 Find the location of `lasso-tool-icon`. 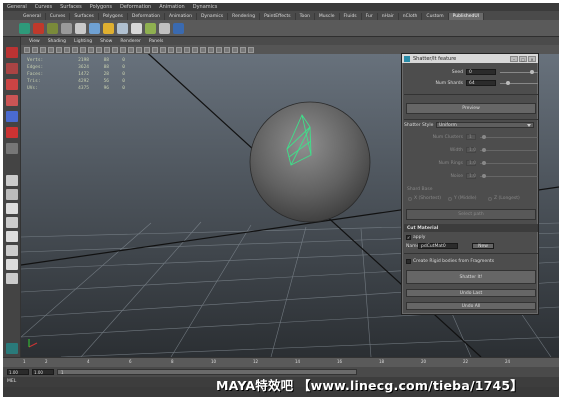

lasso-tool-icon is located at coordinates (12, 68).